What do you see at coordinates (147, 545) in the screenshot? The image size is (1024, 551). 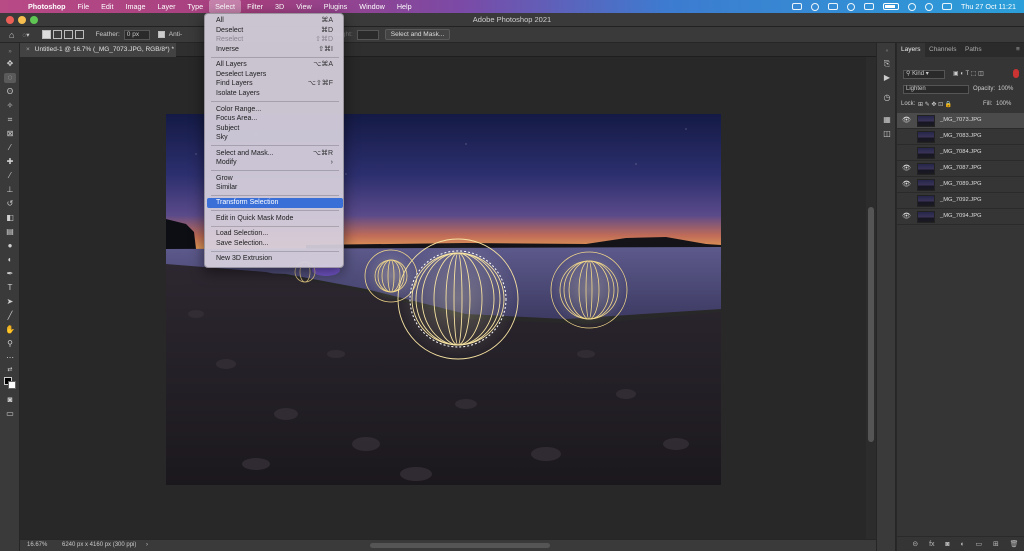 I see `status-menu-arrow: ›` at bounding box center [147, 545].